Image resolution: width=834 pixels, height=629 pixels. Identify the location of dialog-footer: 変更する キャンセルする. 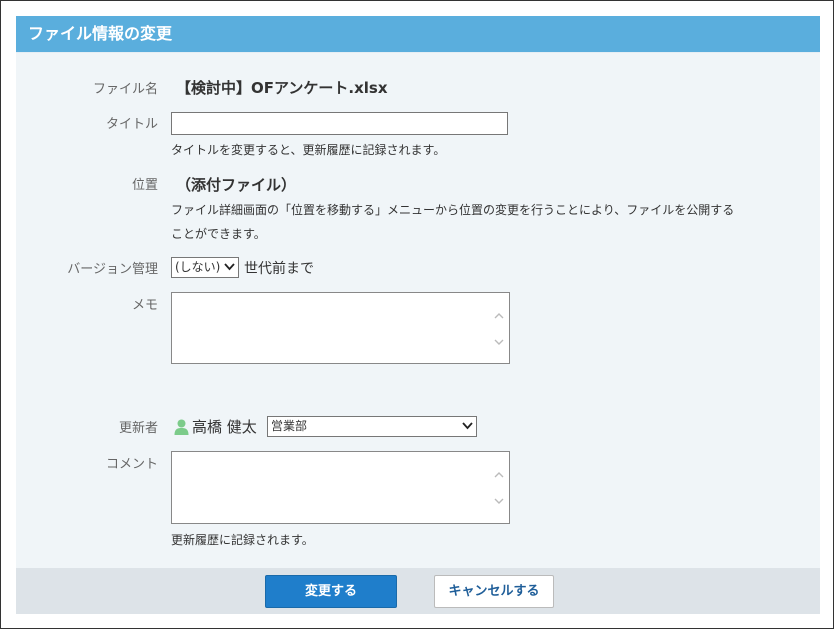
(418, 591).